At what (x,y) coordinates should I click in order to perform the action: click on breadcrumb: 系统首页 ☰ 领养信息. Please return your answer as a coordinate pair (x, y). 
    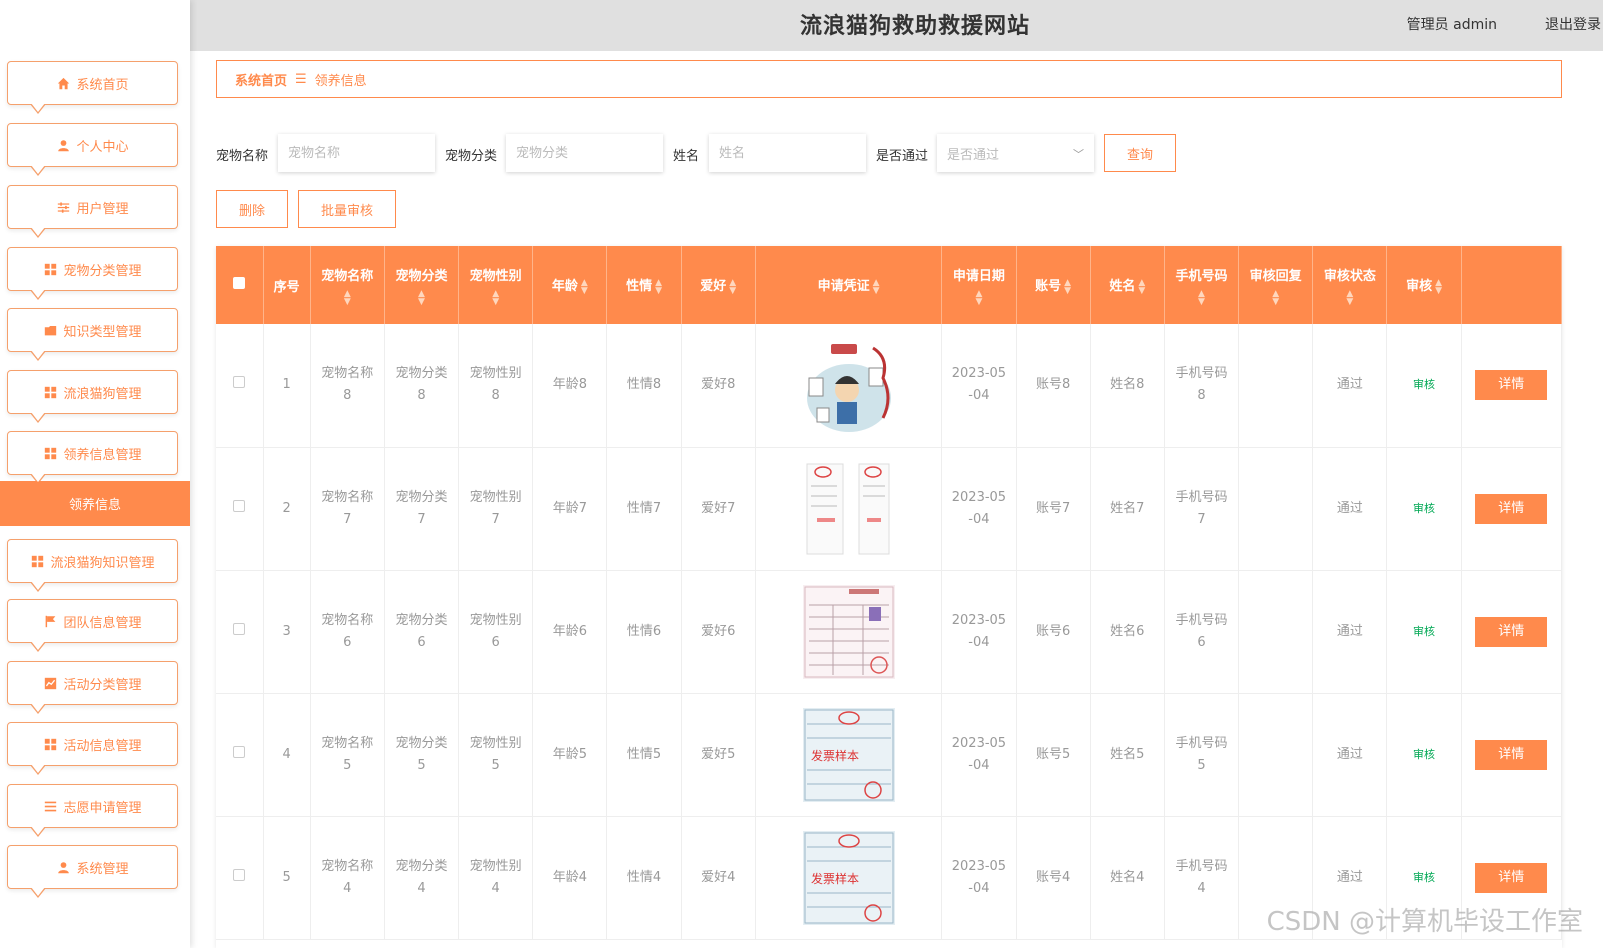
    Looking at the image, I should click on (889, 79).